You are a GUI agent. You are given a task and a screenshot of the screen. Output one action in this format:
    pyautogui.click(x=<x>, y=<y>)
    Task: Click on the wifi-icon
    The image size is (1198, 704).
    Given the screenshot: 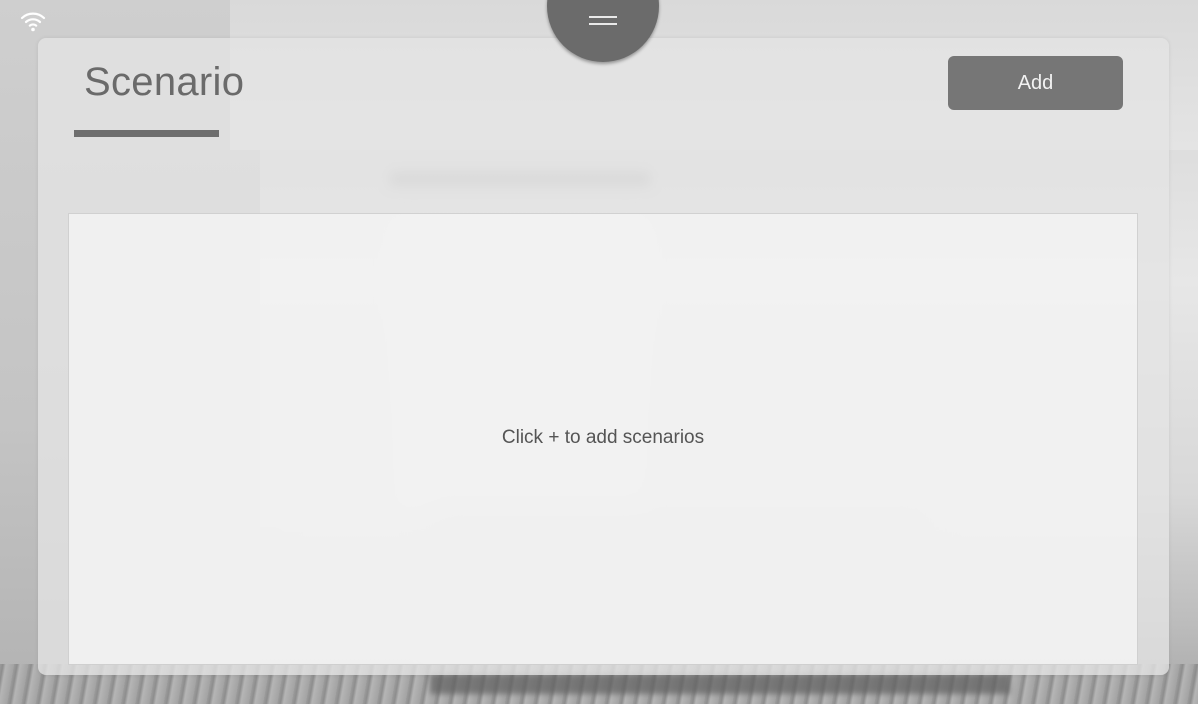 What is the action you would take?
    pyautogui.click(x=33, y=22)
    